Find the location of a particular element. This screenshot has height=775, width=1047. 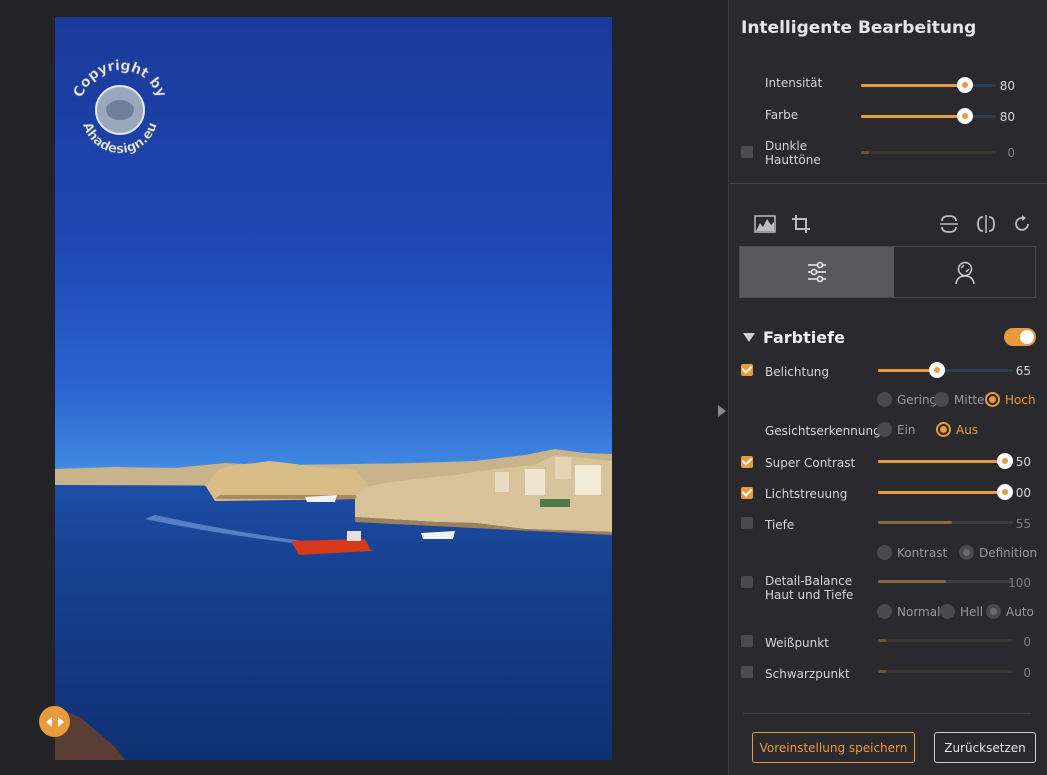

tab-adjustments is located at coordinates (817, 272).